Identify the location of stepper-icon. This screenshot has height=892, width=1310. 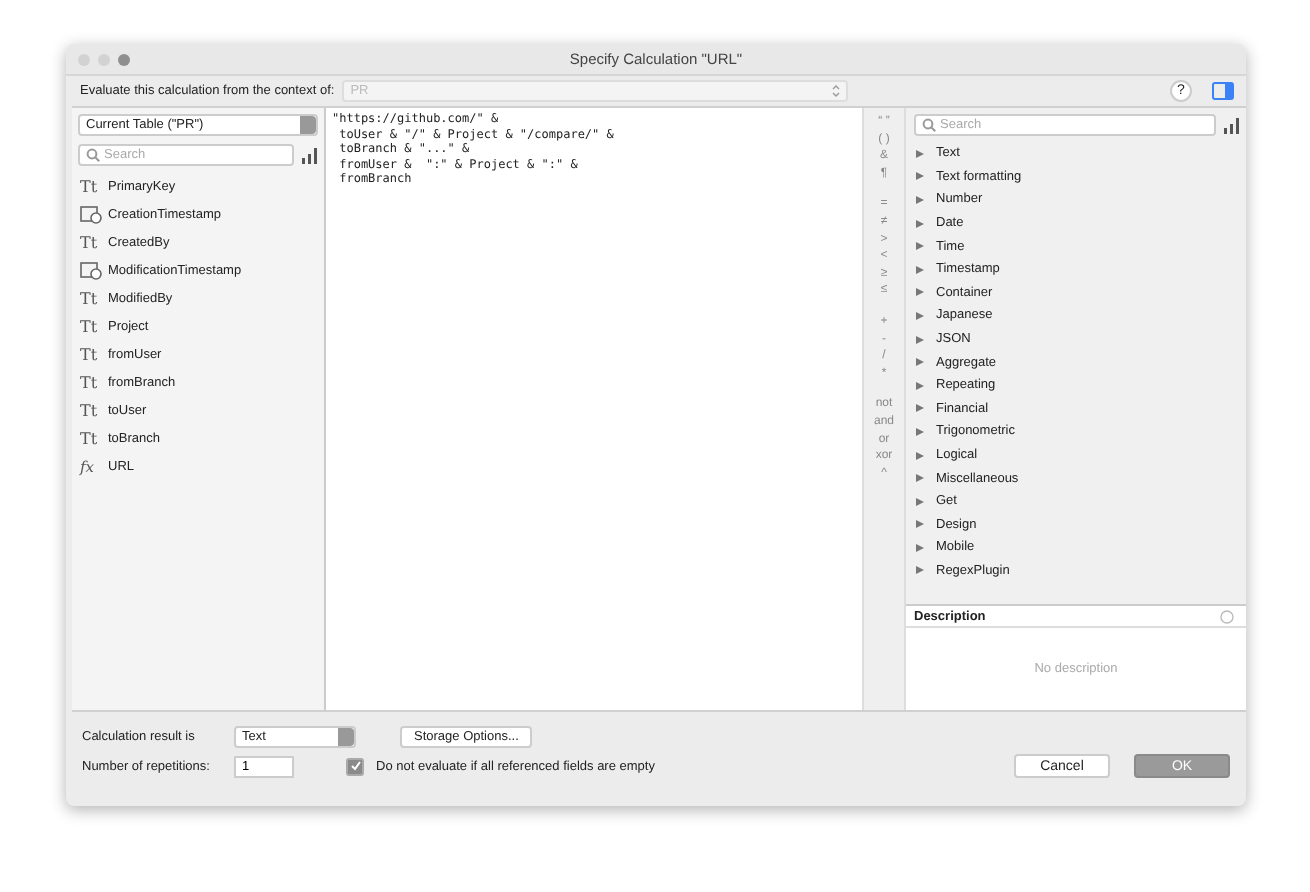
(836, 91).